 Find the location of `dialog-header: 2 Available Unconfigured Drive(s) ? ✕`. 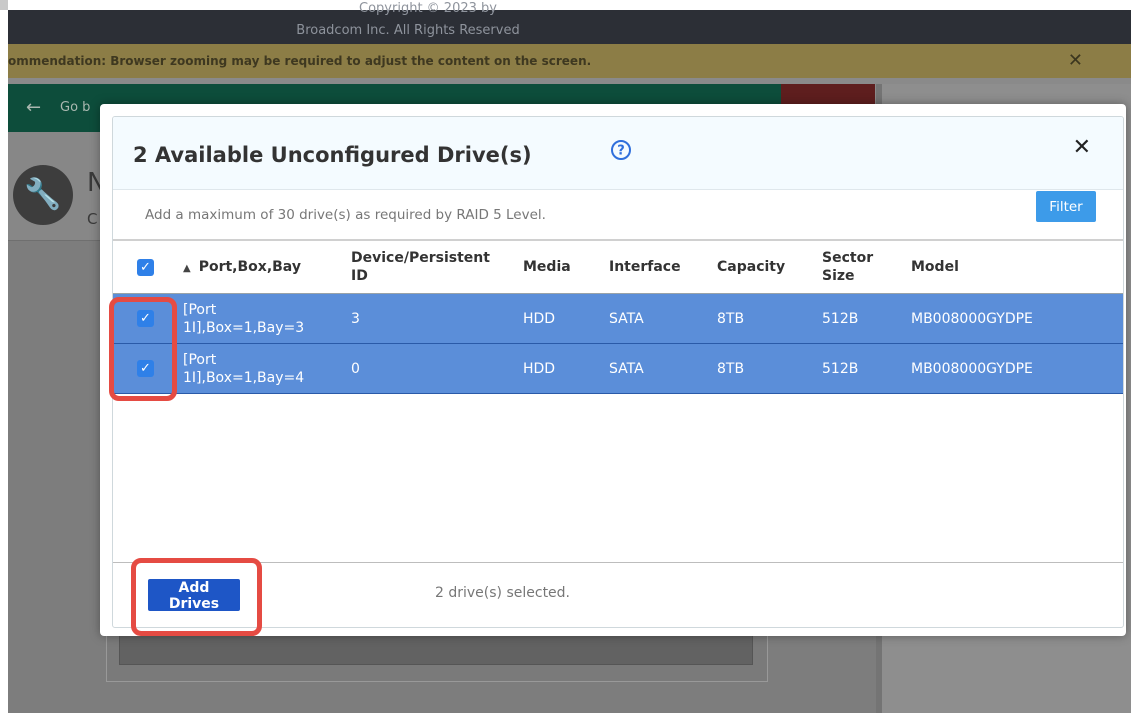

dialog-header: 2 Available Unconfigured Drive(s) ? ✕ is located at coordinates (618, 153).